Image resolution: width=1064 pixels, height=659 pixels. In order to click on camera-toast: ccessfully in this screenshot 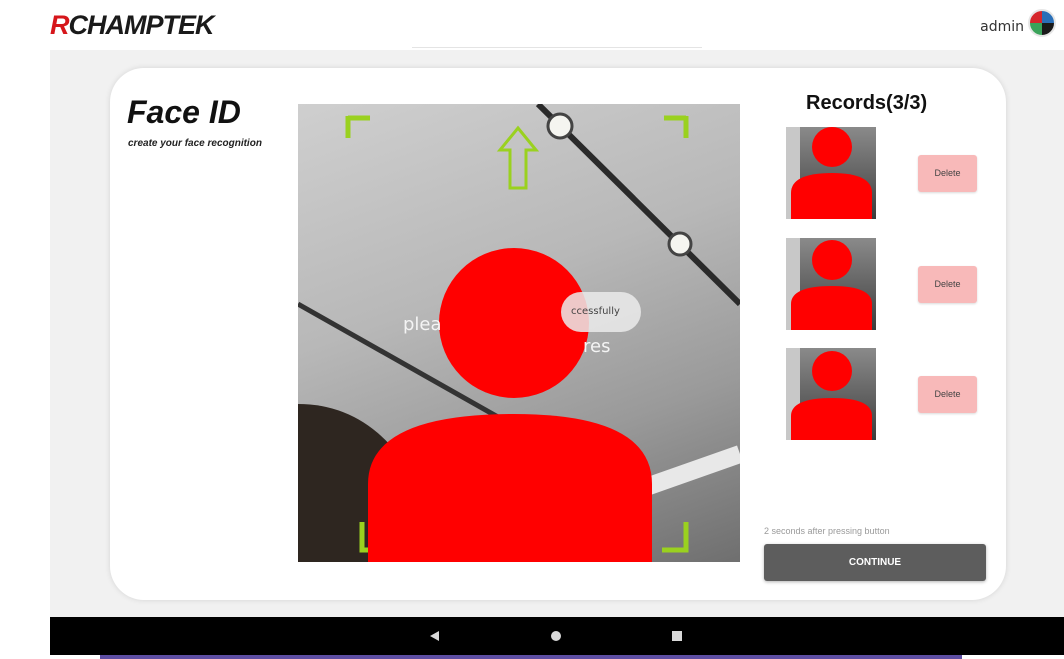, I will do `click(601, 312)`.